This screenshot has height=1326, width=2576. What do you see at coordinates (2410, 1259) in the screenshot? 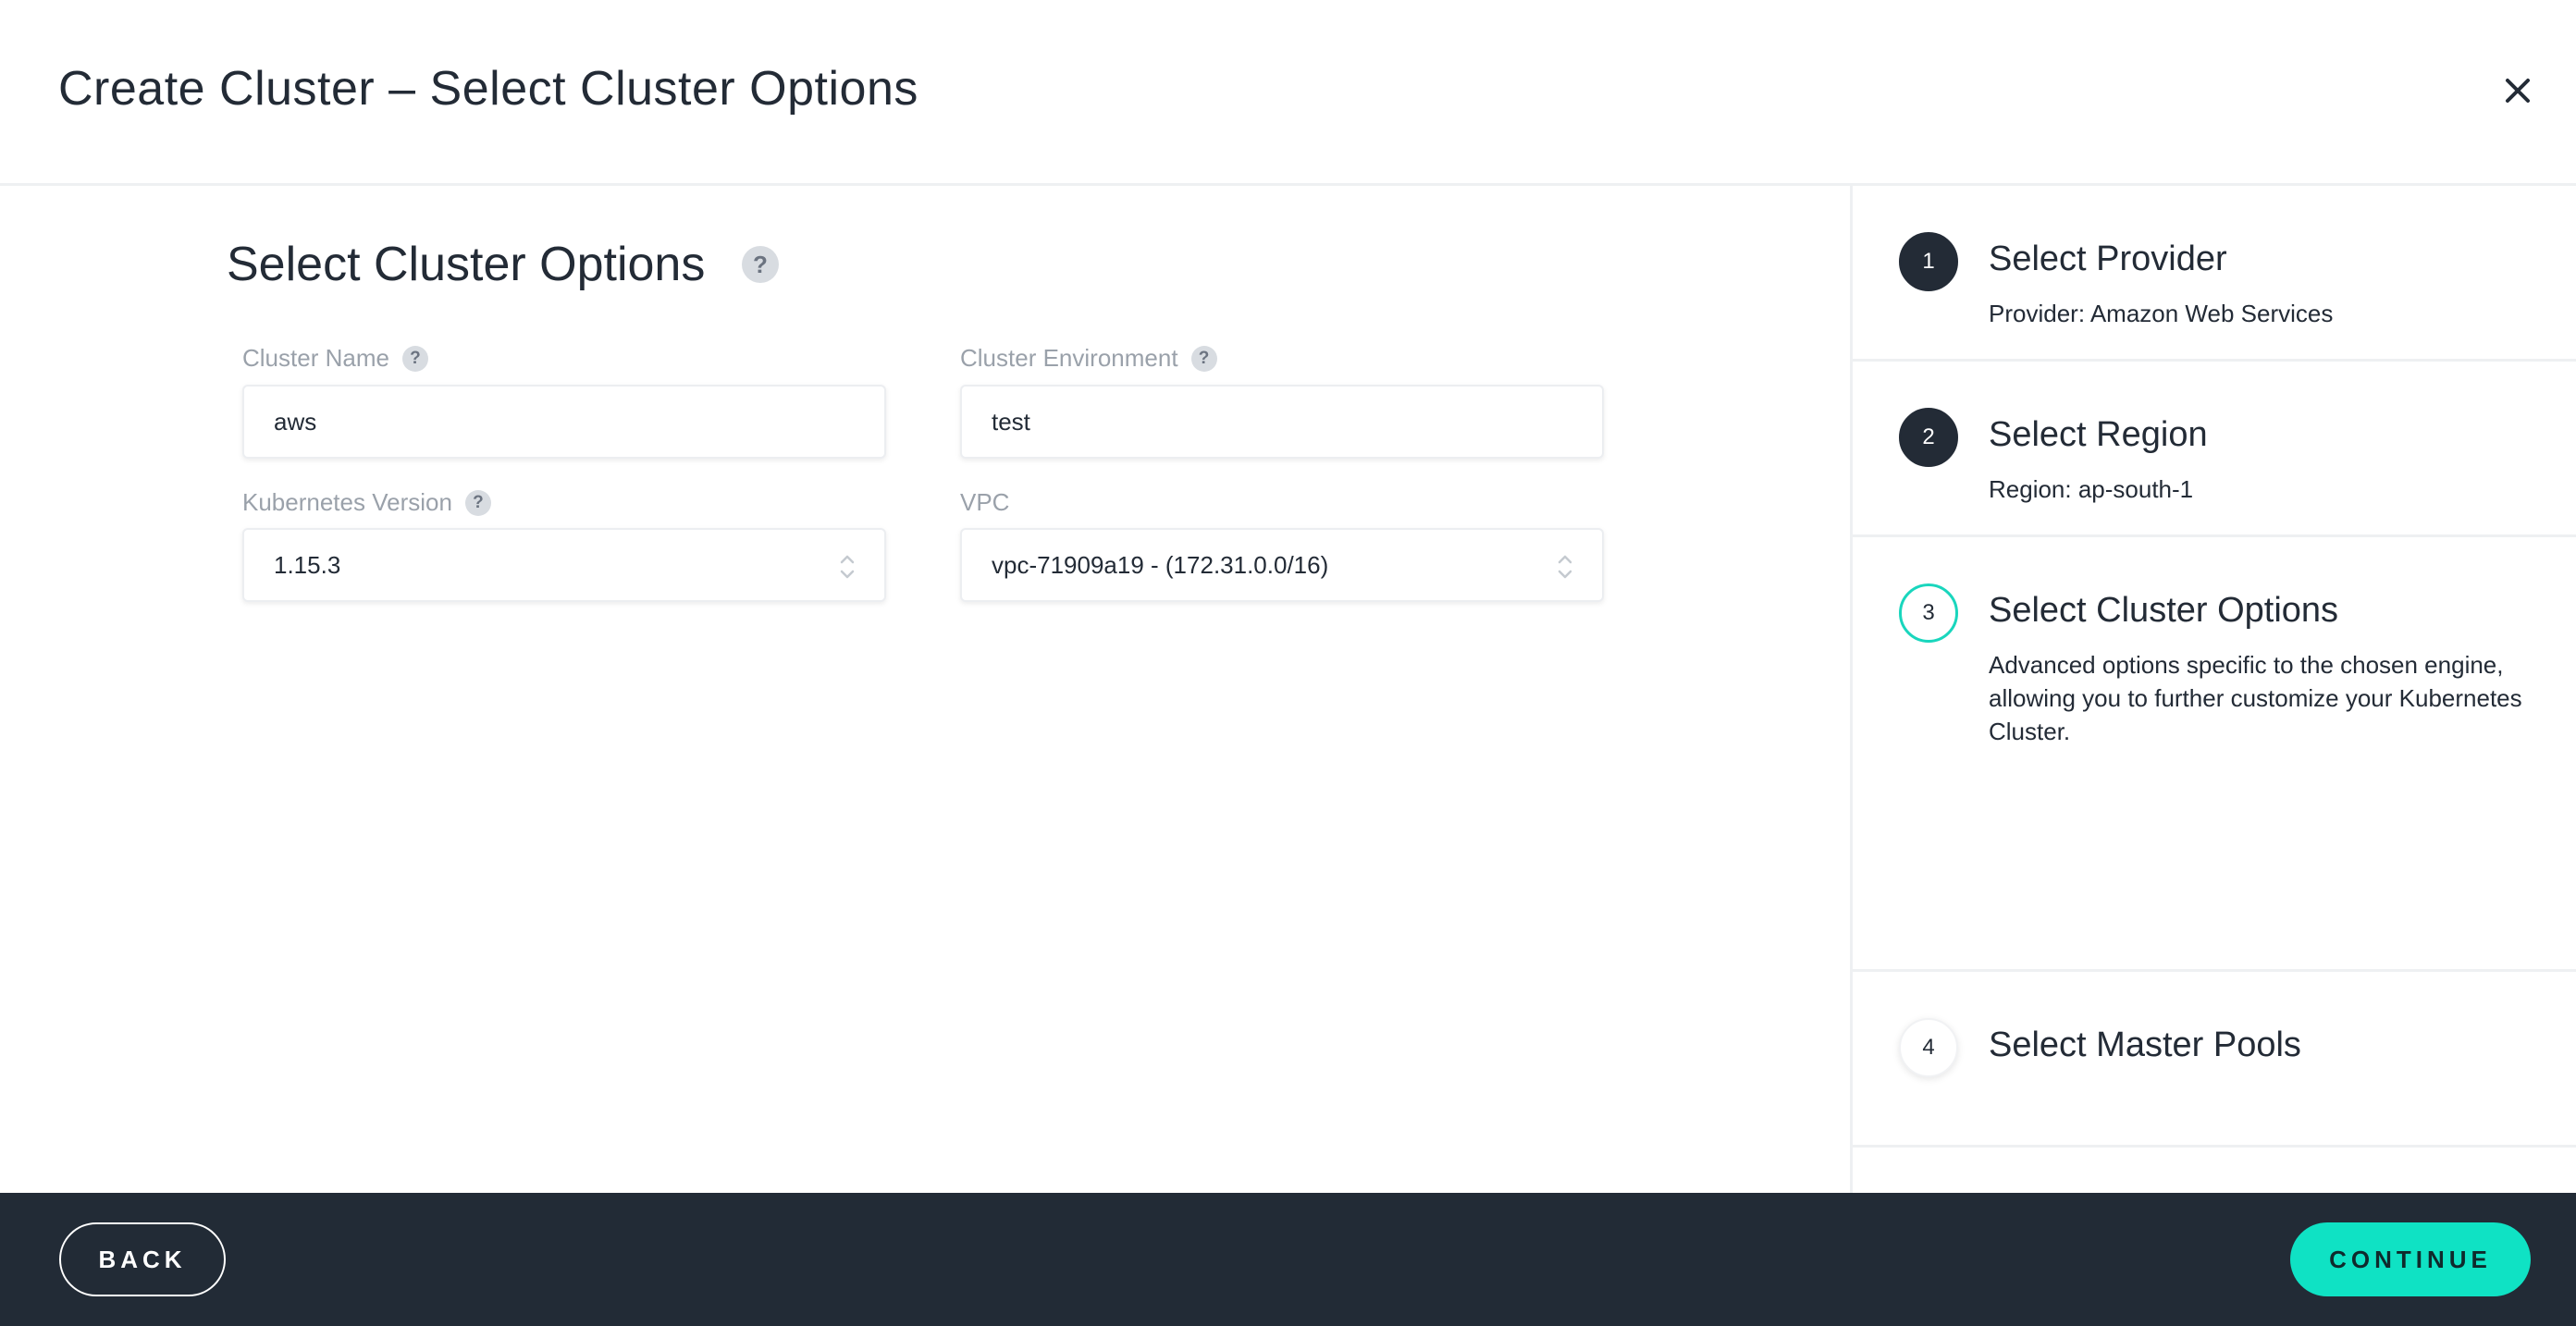
I see `continue-button: CONTINUE` at bounding box center [2410, 1259].